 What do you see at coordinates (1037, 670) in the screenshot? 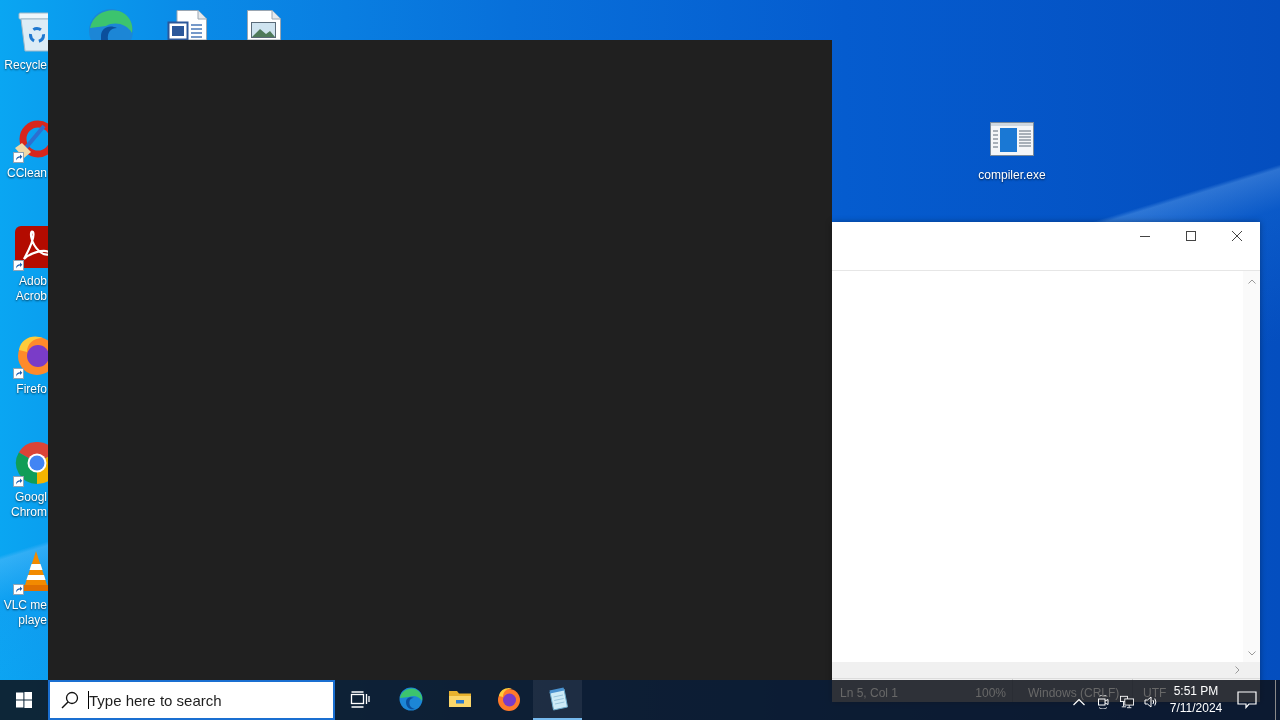
I see `horizontal-scrollbar` at bounding box center [1037, 670].